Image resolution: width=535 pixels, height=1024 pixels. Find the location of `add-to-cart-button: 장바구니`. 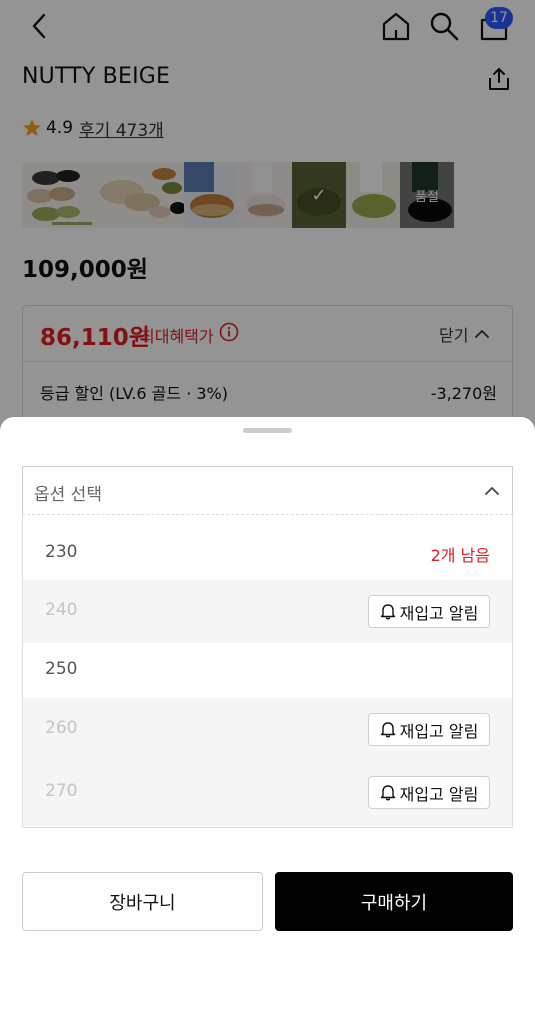

add-to-cart-button: 장바구니 is located at coordinates (142, 901).